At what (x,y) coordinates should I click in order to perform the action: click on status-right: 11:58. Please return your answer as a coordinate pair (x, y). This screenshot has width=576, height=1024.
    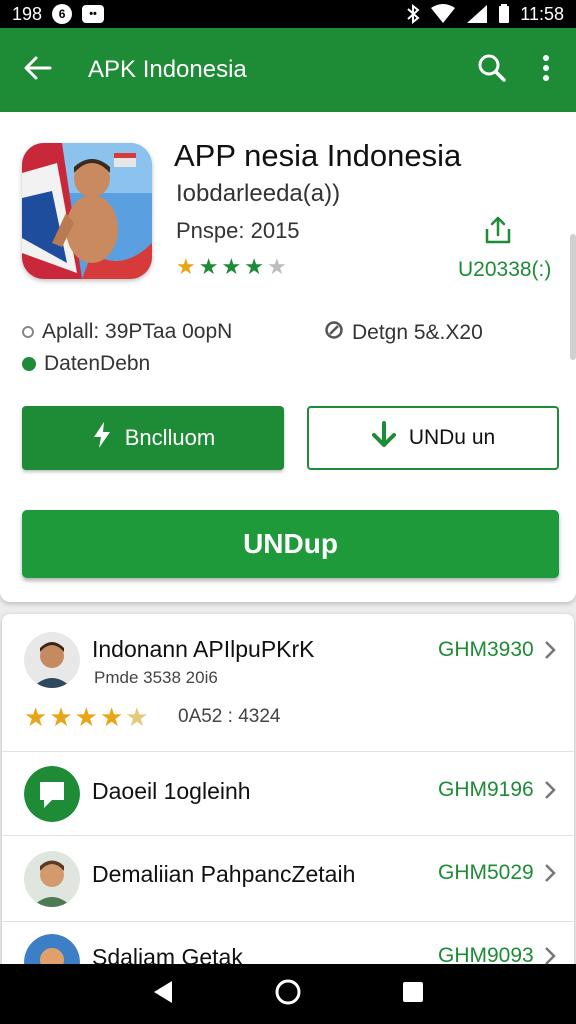
    Looking at the image, I should click on (485, 14).